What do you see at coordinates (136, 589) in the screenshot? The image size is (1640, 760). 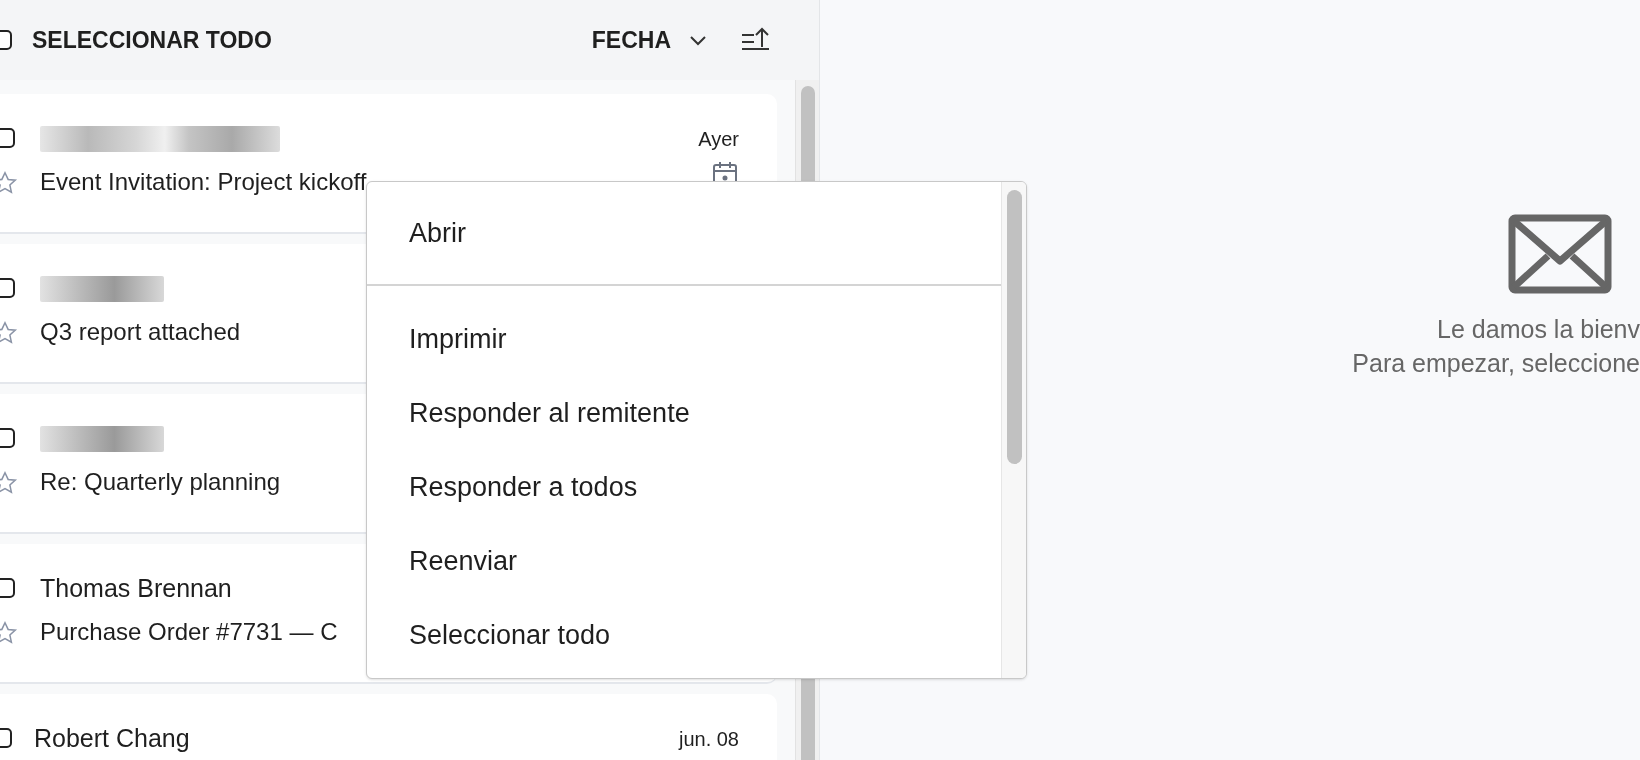 I see `sender-name: Thomas Brennan` at bounding box center [136, 589].